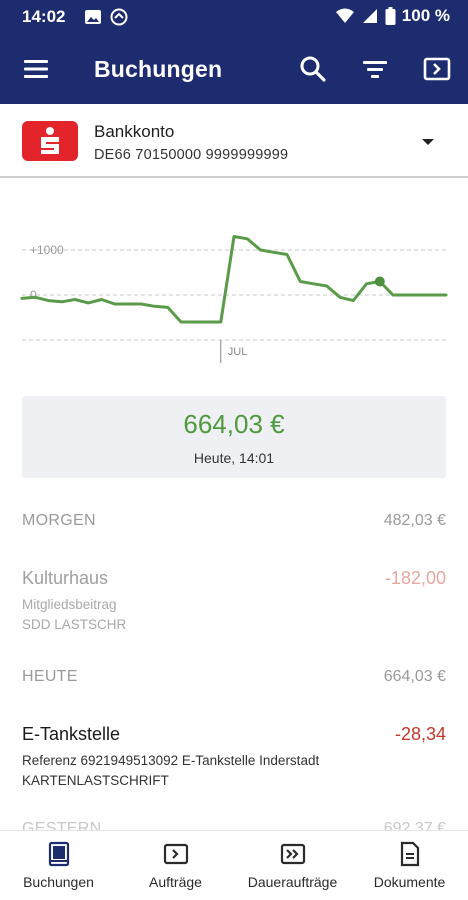 This screenshot has height=900, width=468. What do you see at coordinates (234, 521) in the screenshot?
I see `day-header-morgen: MORGEN 482,03 €` at bounding box center [234, 521].